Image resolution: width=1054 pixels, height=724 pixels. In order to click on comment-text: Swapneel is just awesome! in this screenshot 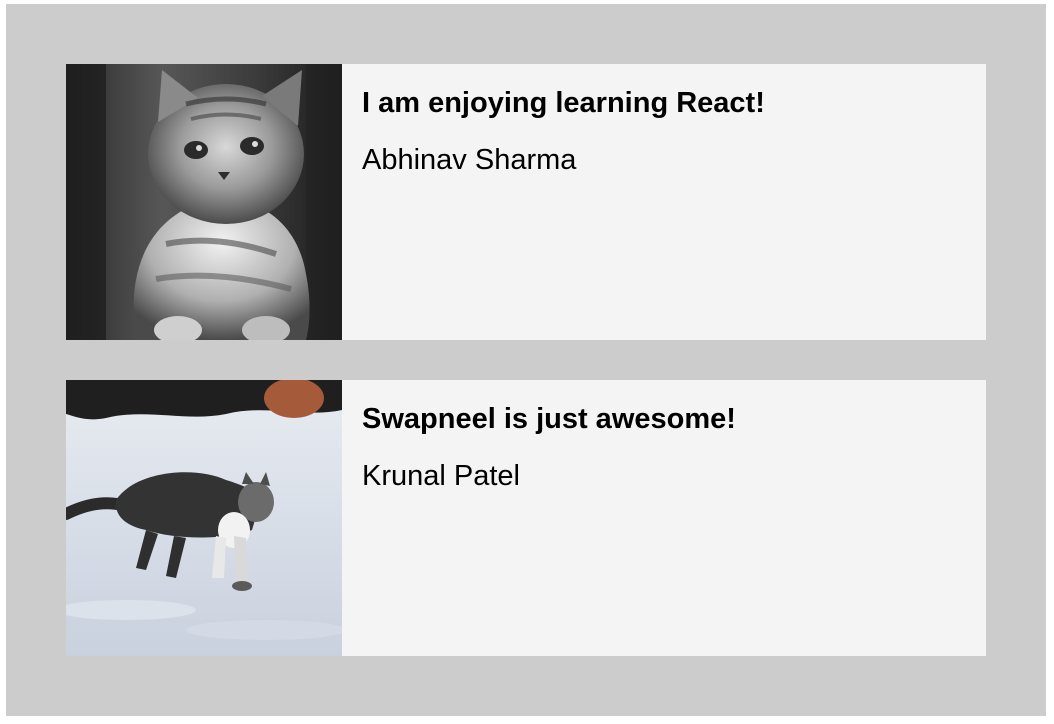, I will do `click(549, 419)`.